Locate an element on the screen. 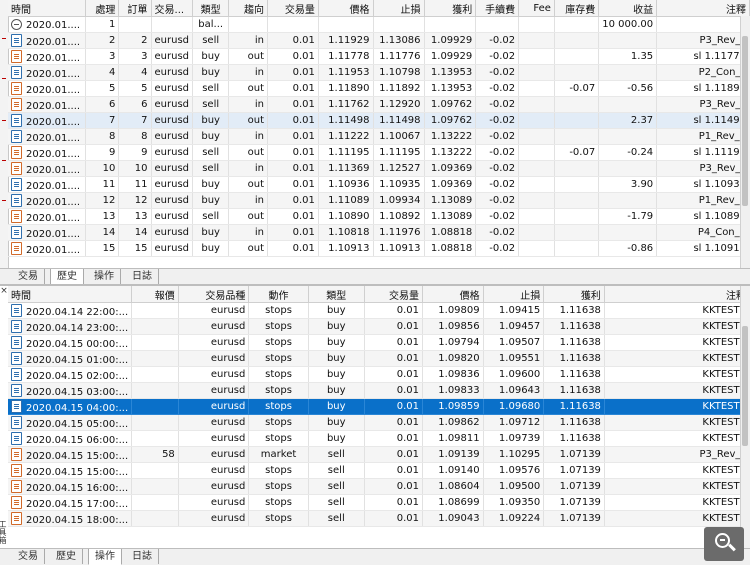 The image size is (750, 570). orders-column-header: 交易品種 is located at coordinates (214, 294).